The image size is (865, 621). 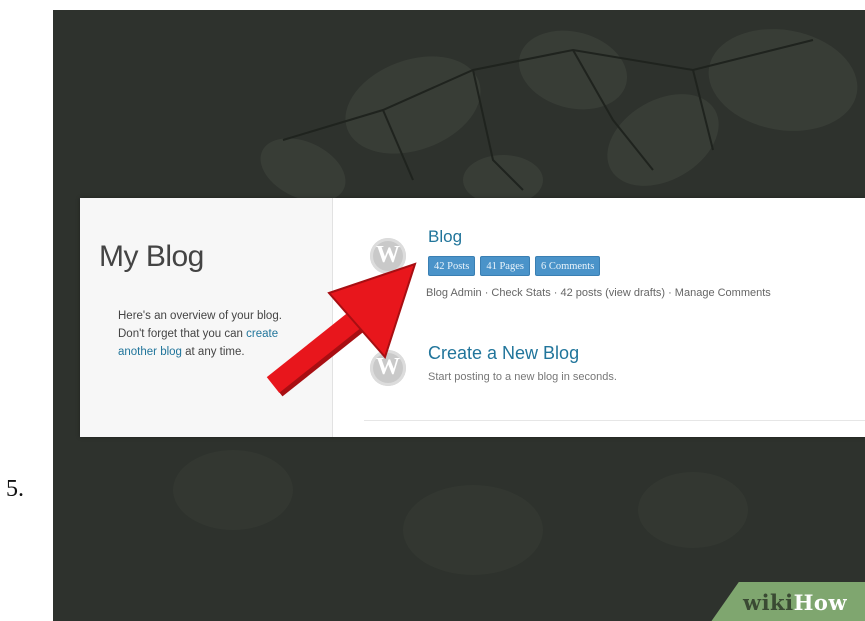 I want to click on create-new-blog-description: Start posting to a new blog in seconds., so click(x=522, y=377).